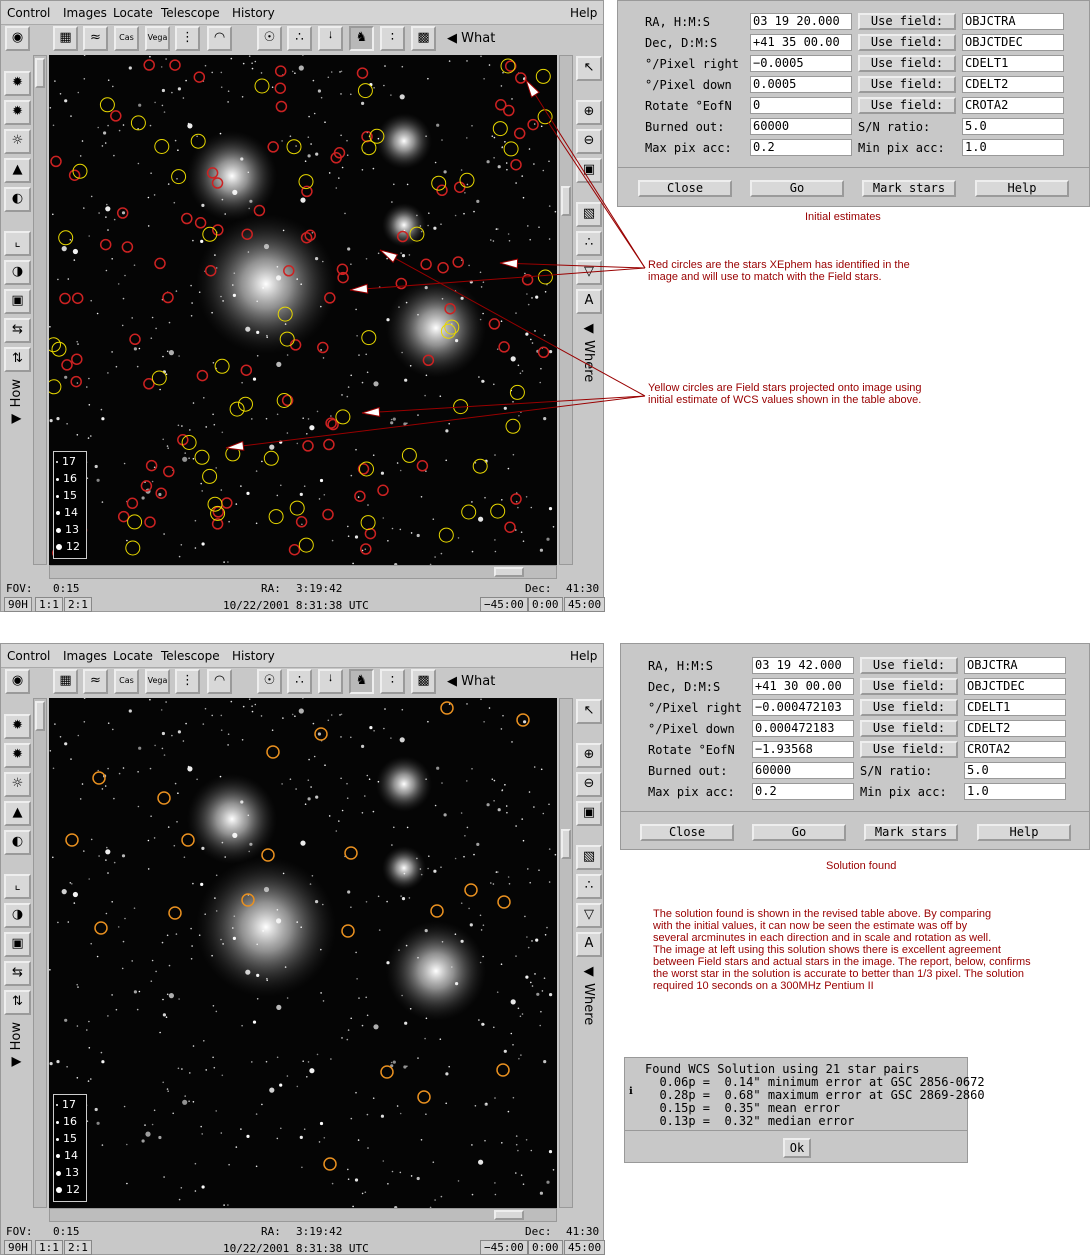  What do you see at coordinates (157, 681) in the screenshot?
I see `star-names-icon: Vega` at bounding box center [157, 681].